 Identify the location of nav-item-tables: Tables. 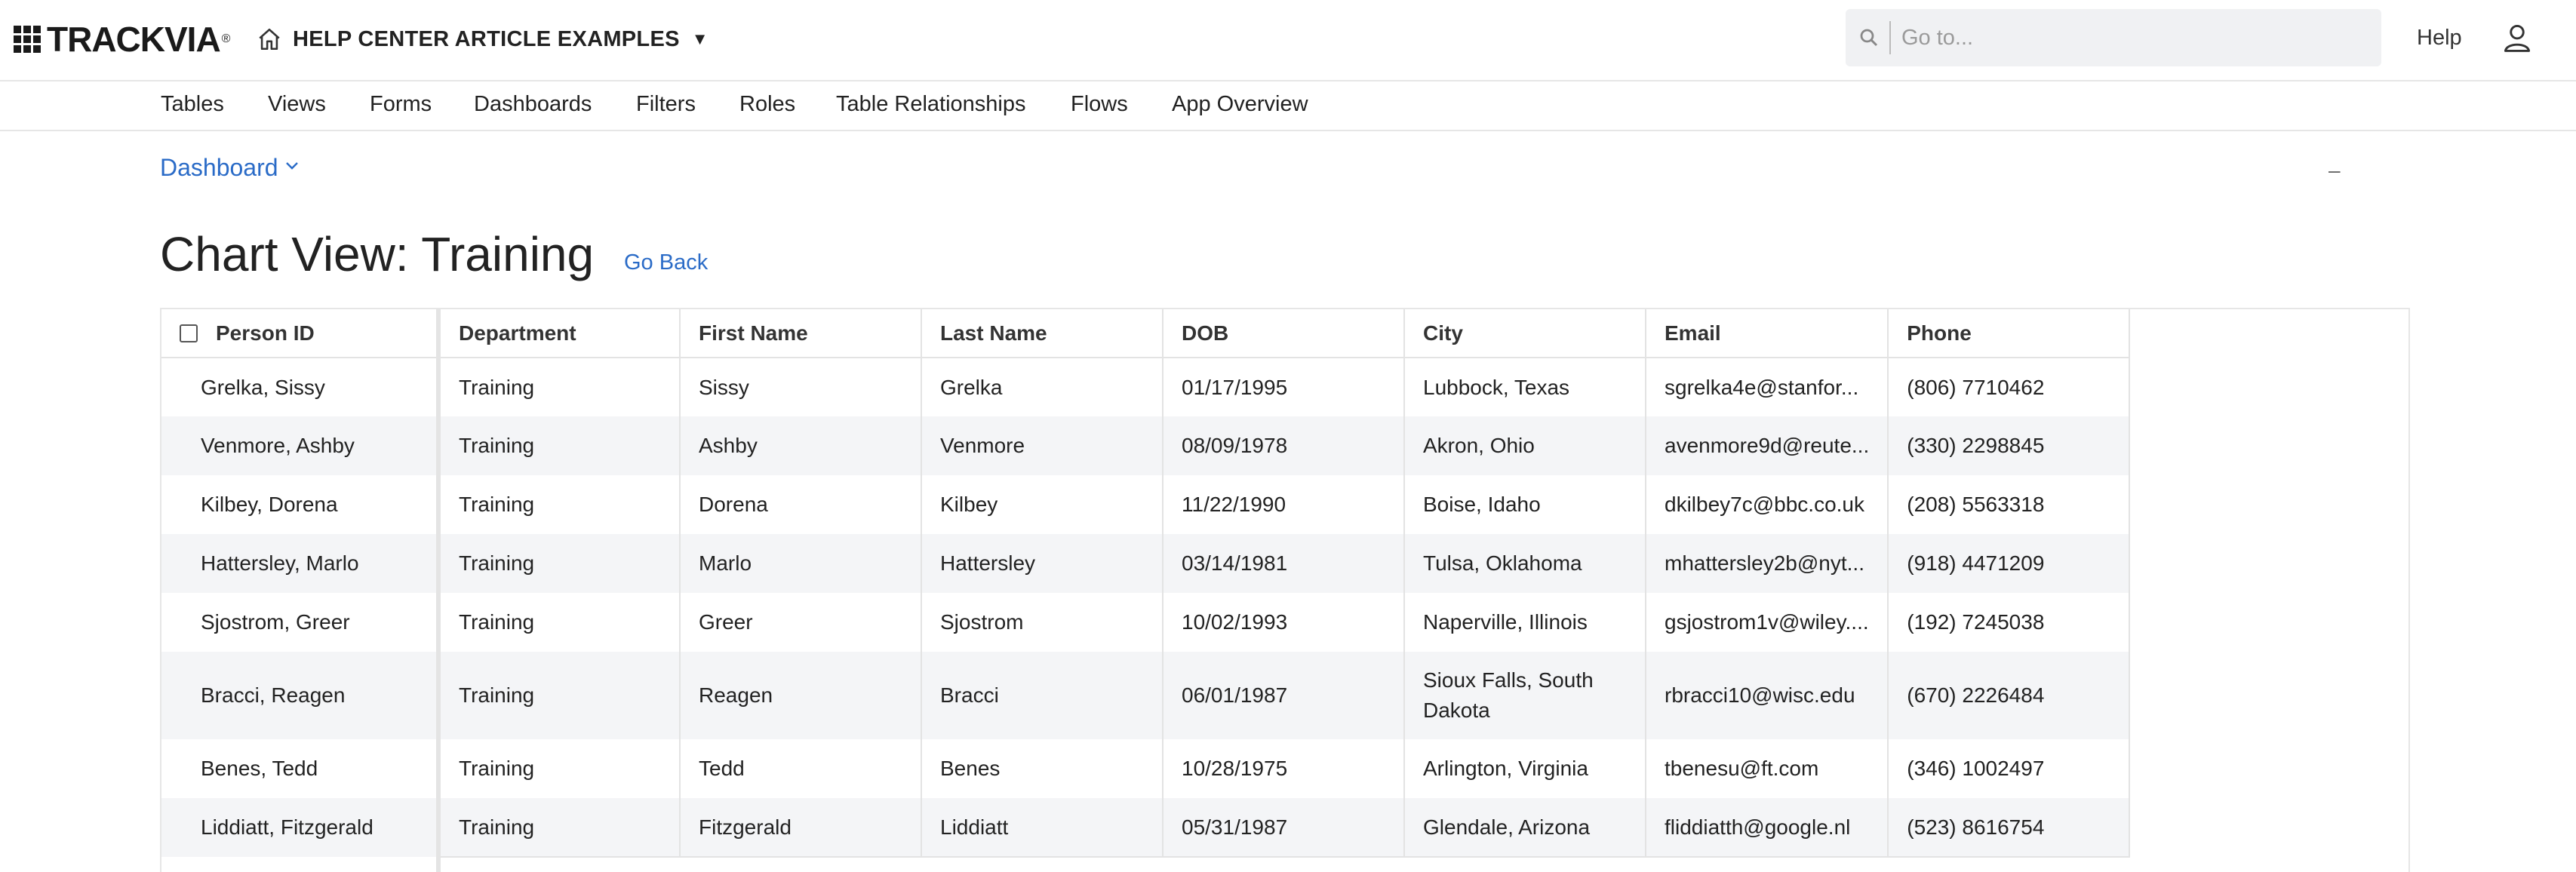
(192, 104).